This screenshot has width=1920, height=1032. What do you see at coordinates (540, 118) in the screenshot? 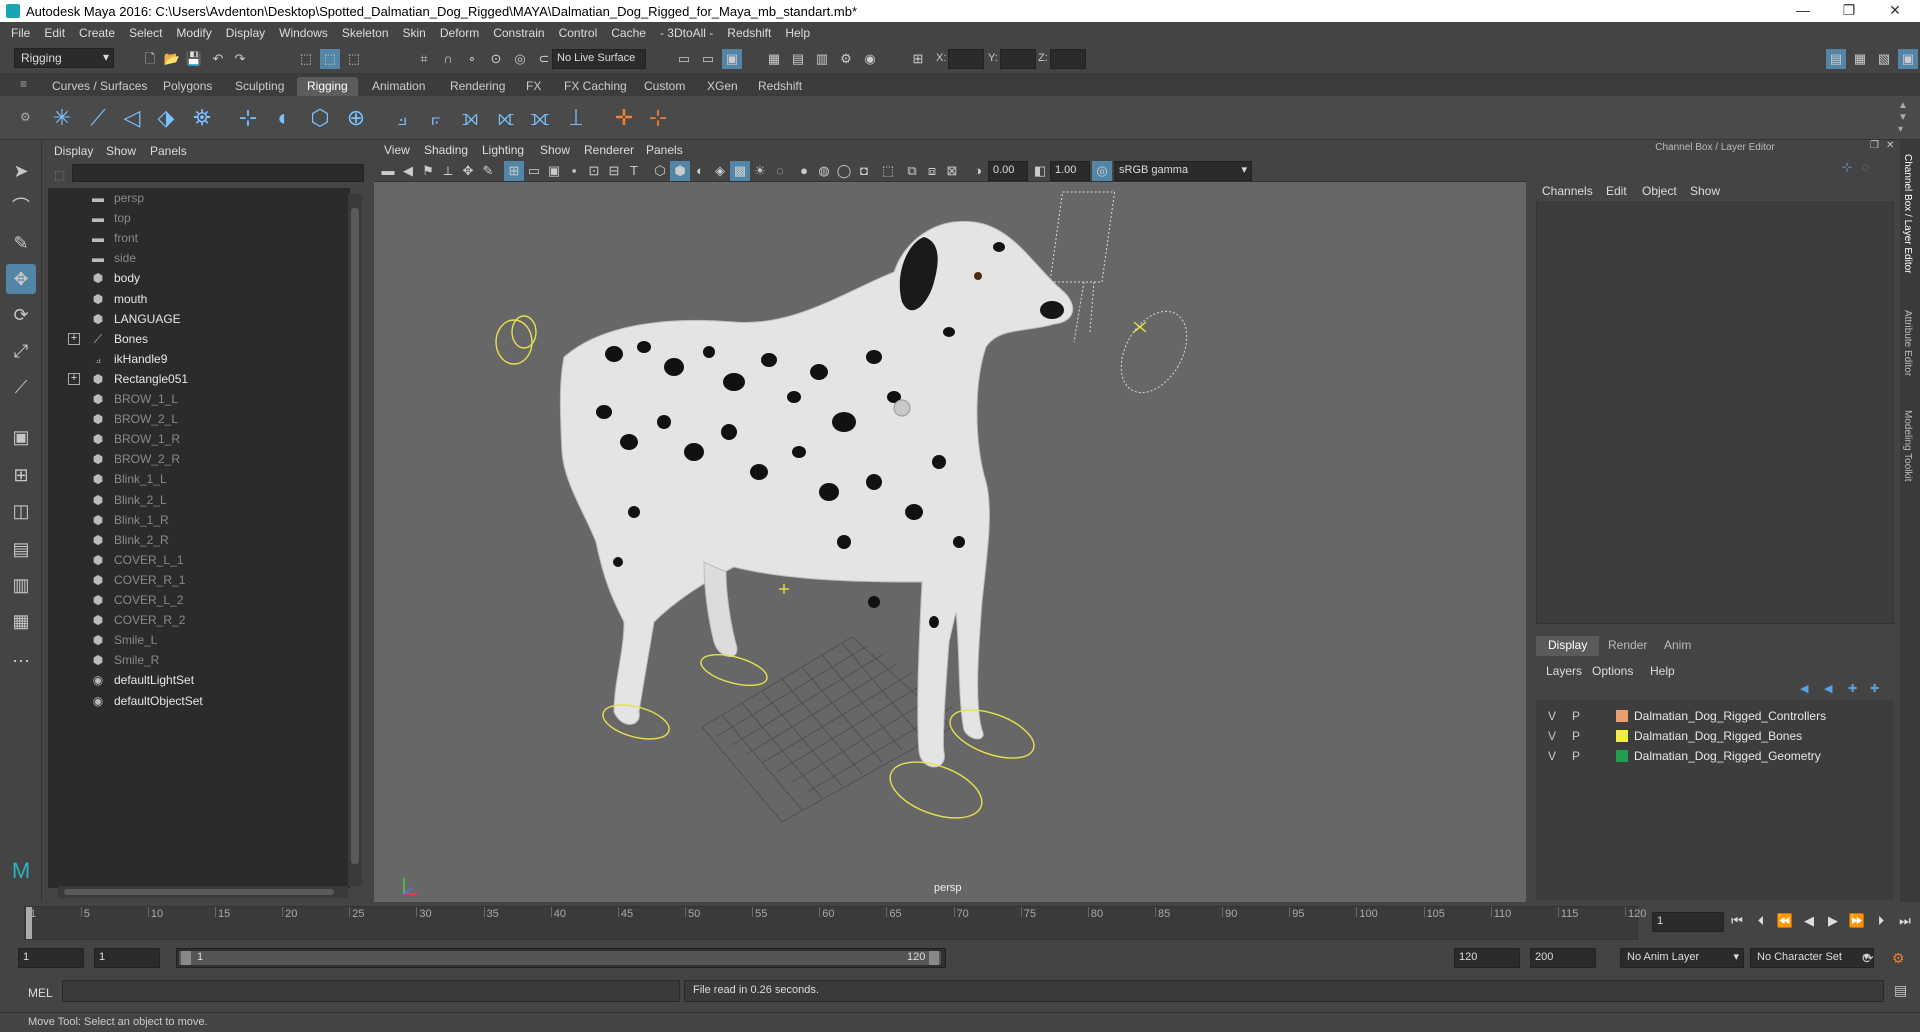
I see `ik-fk-icon: ⟗` at bounding box center [540, 118].